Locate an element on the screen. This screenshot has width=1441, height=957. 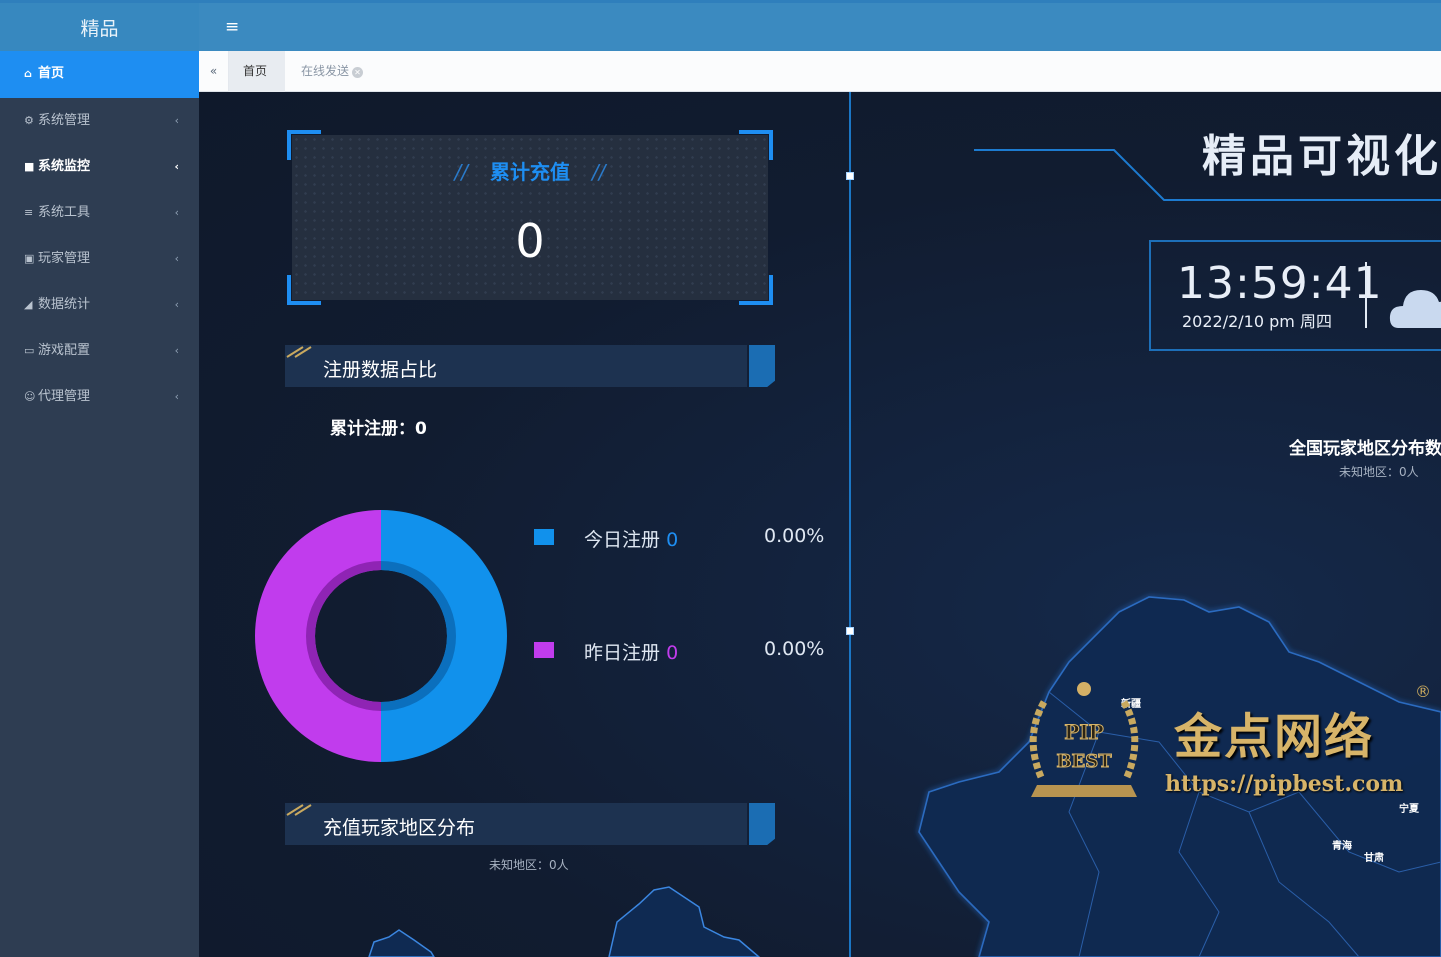
section-title: 注册数据占比 is located at coordinates (380, 370).